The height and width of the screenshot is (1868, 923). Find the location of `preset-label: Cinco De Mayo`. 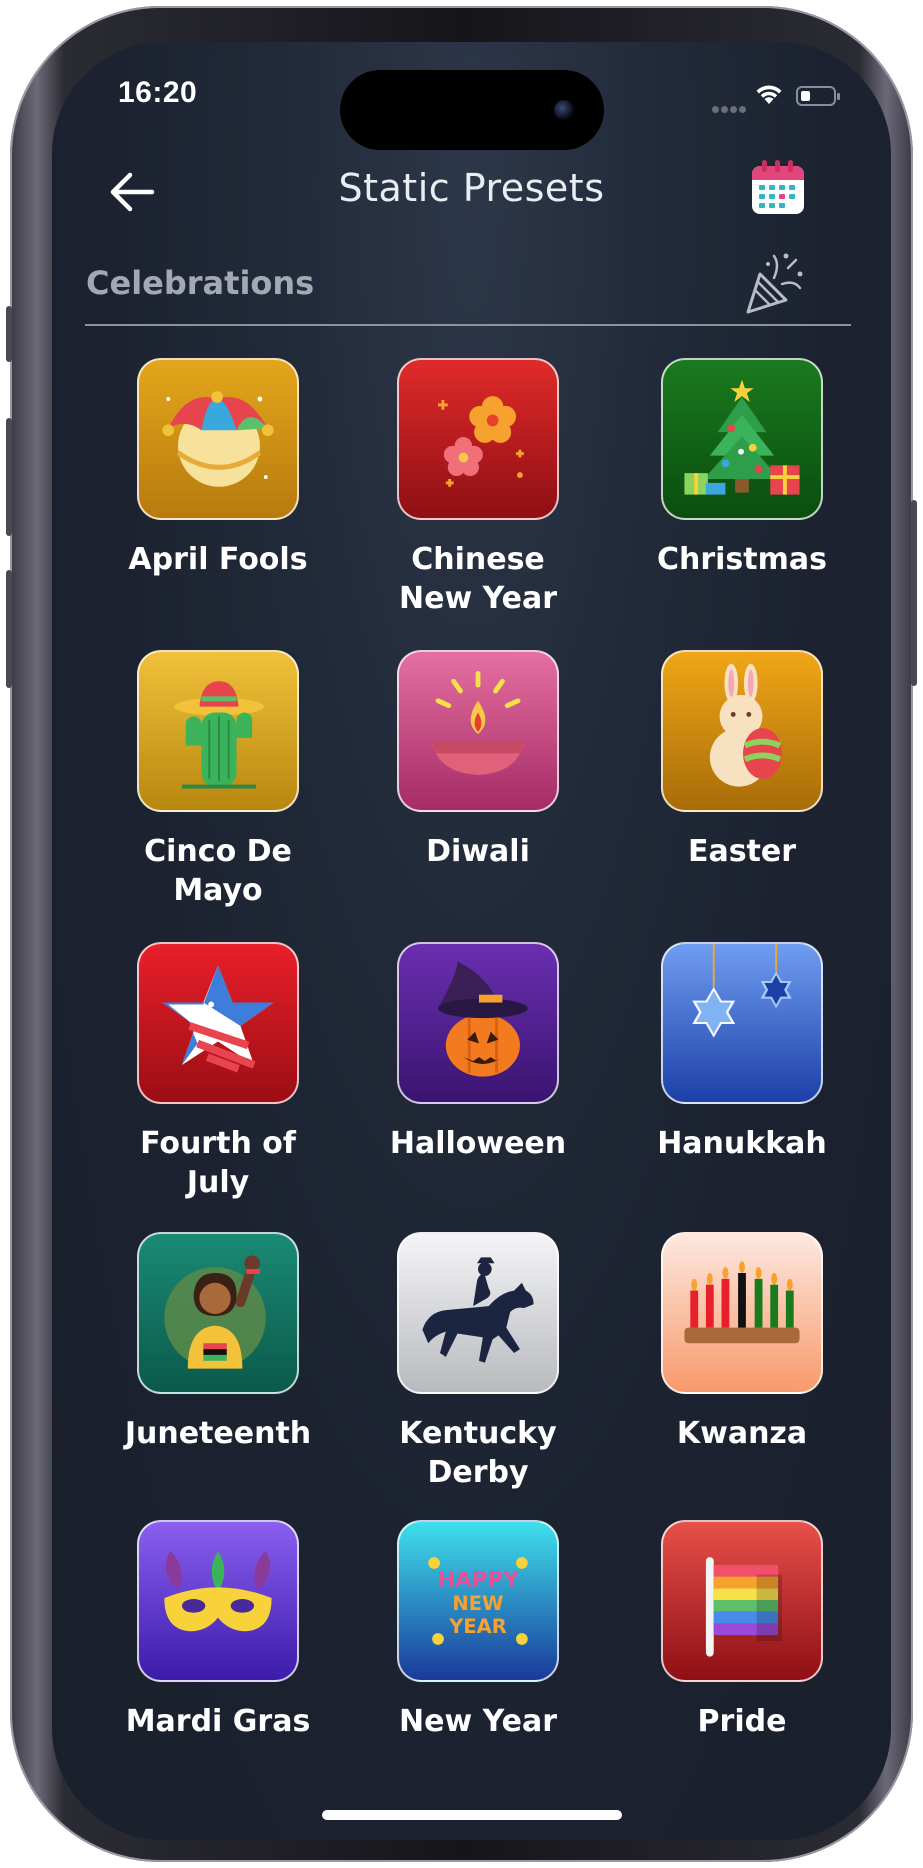

preset-label: Cinco De Mayo is located at coordinates (218, 871).